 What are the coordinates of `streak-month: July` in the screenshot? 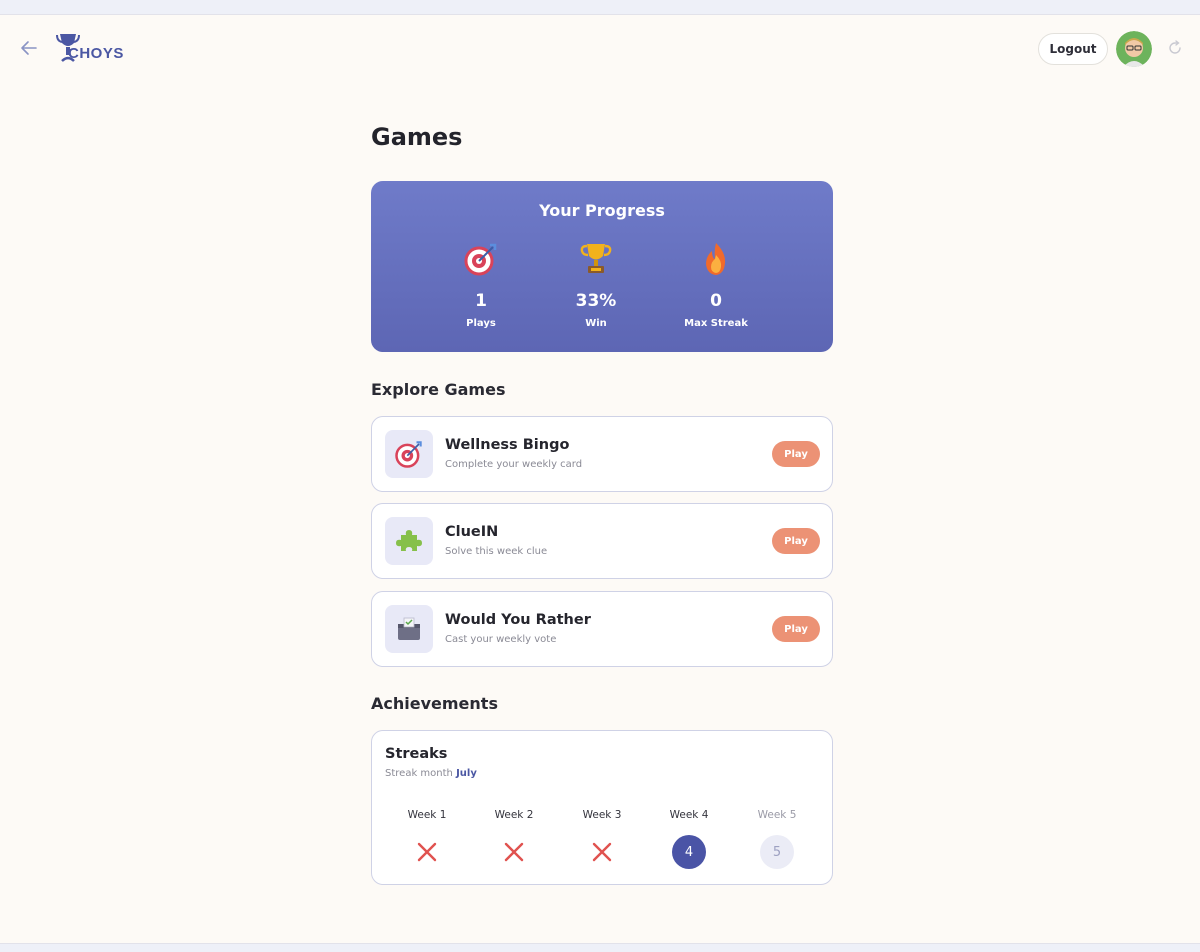 It's located at (466, 773).